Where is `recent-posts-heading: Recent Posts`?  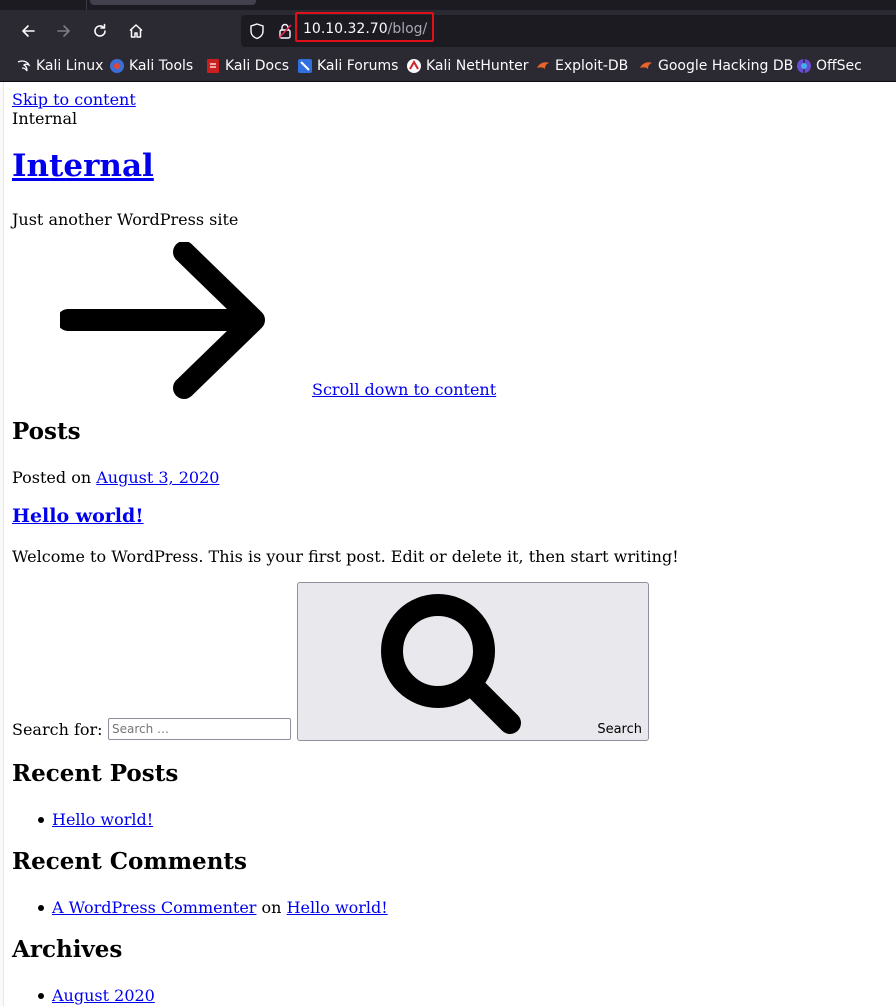
recent-posts-heading: Recent Posts is located at coordinates (95, 773).